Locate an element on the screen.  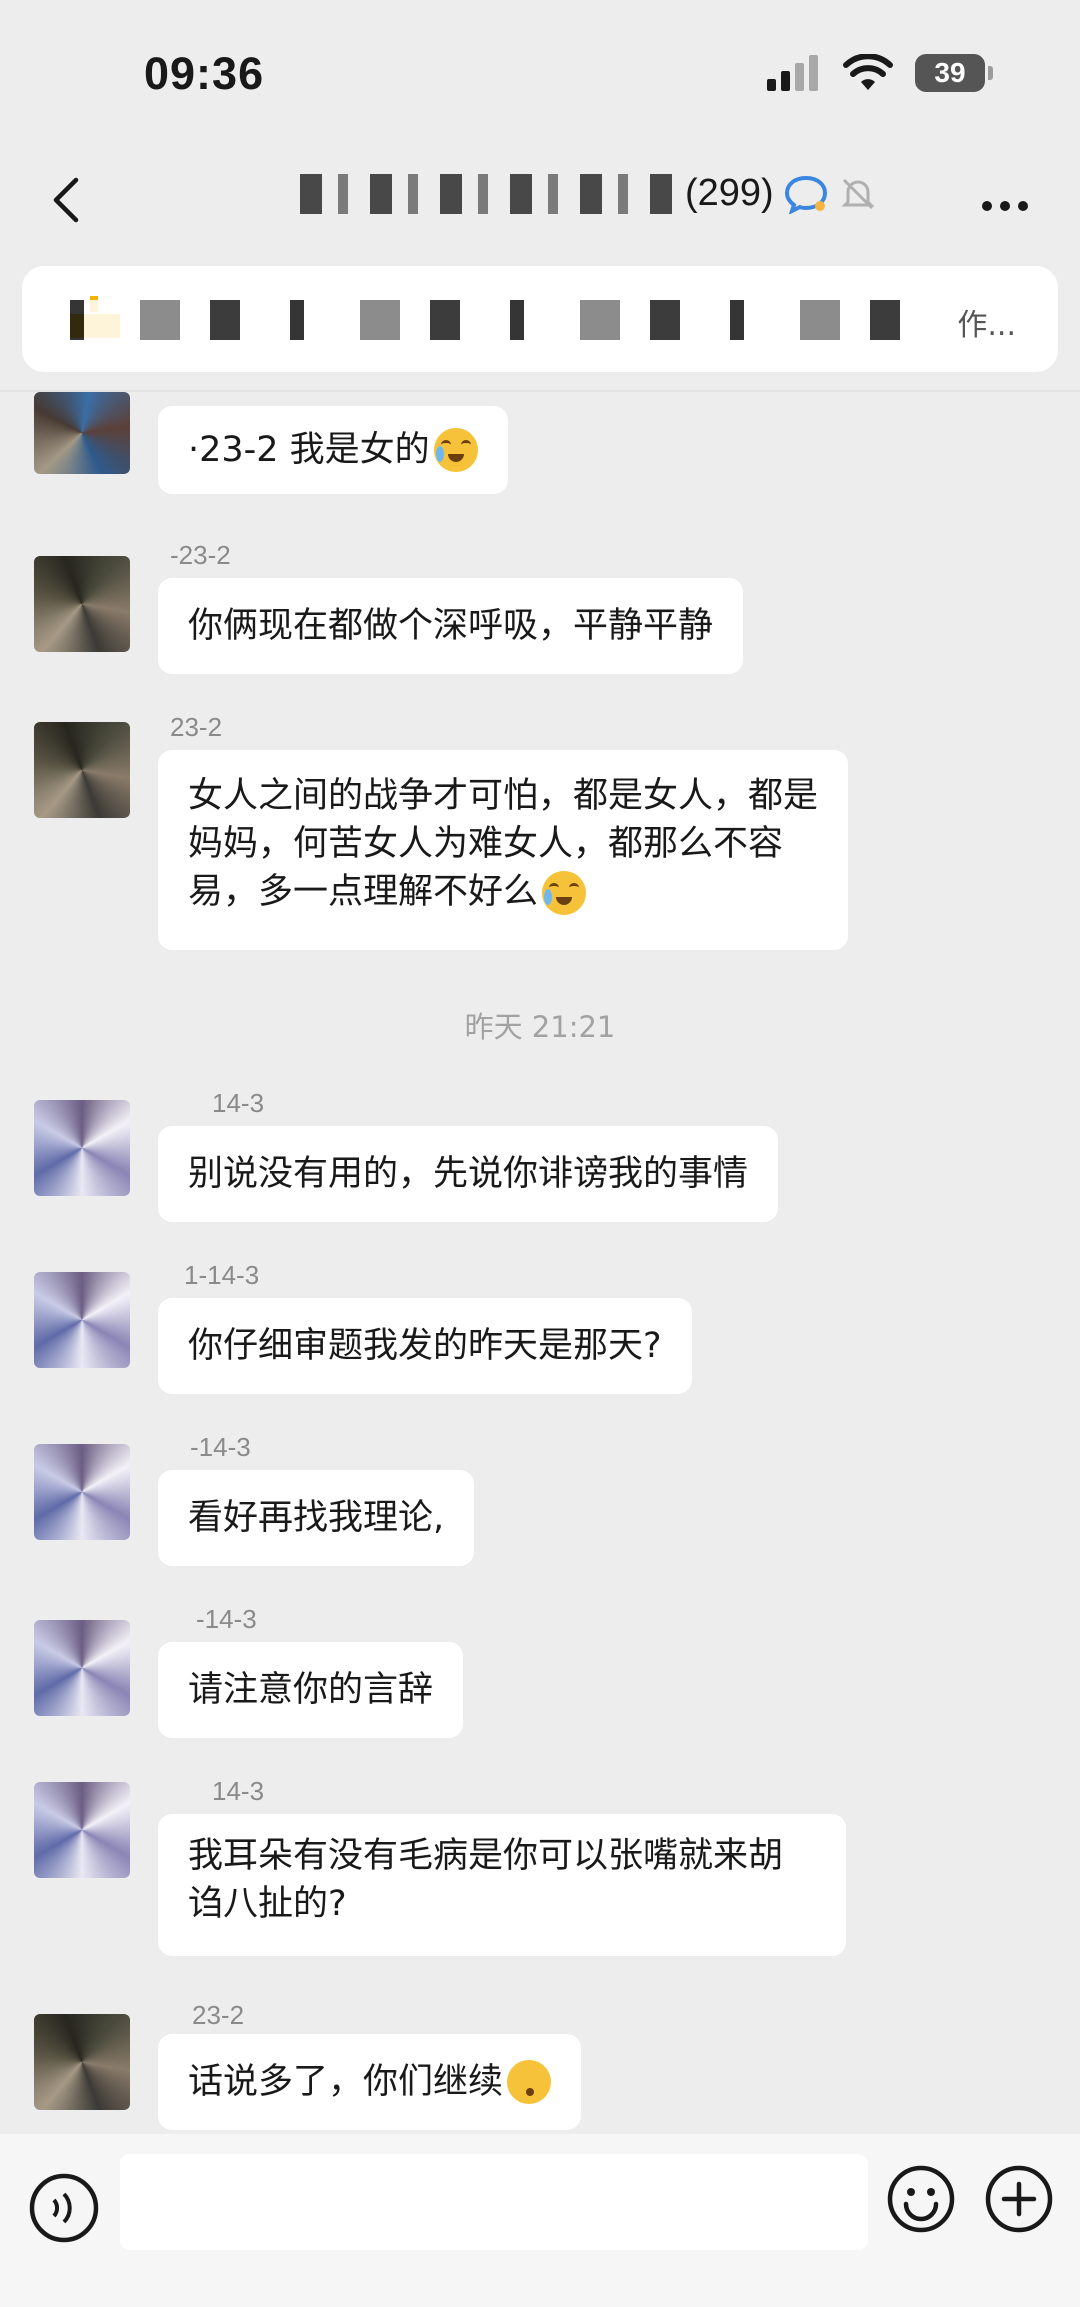
message-text: 你俩现在都做个深呼吸，平静平静 is located at coordinates (451, 626).